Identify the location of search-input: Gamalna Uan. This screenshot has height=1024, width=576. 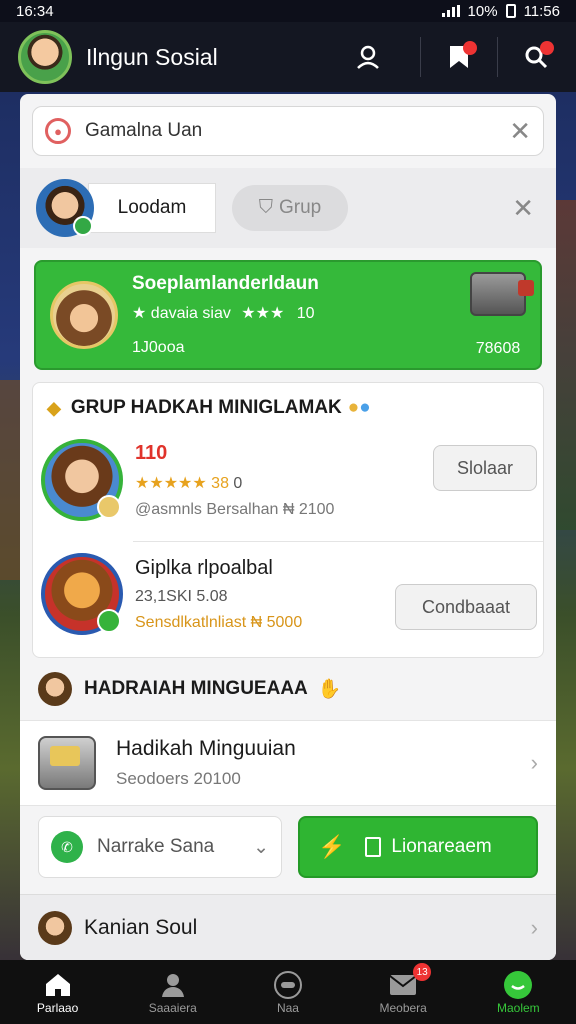
(297, 131).